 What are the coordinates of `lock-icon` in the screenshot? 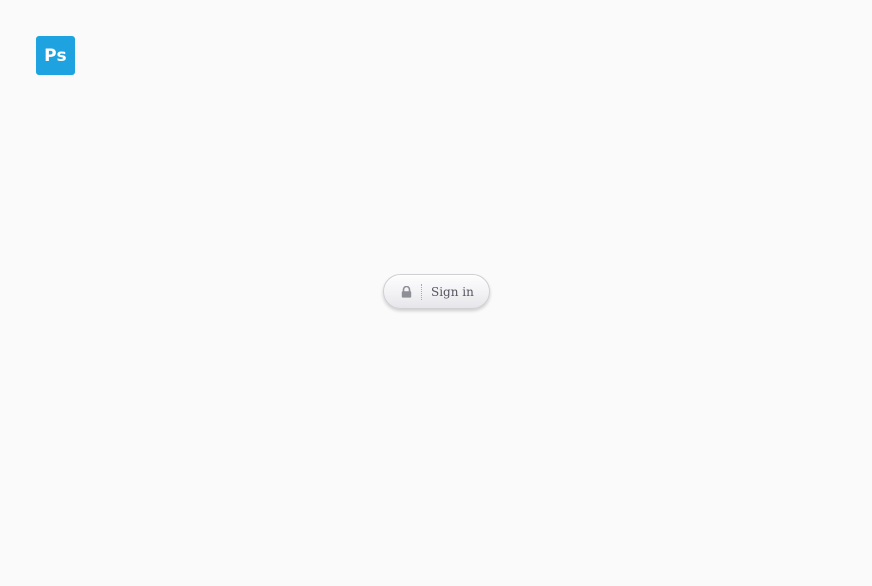 It's located at (406, 291).